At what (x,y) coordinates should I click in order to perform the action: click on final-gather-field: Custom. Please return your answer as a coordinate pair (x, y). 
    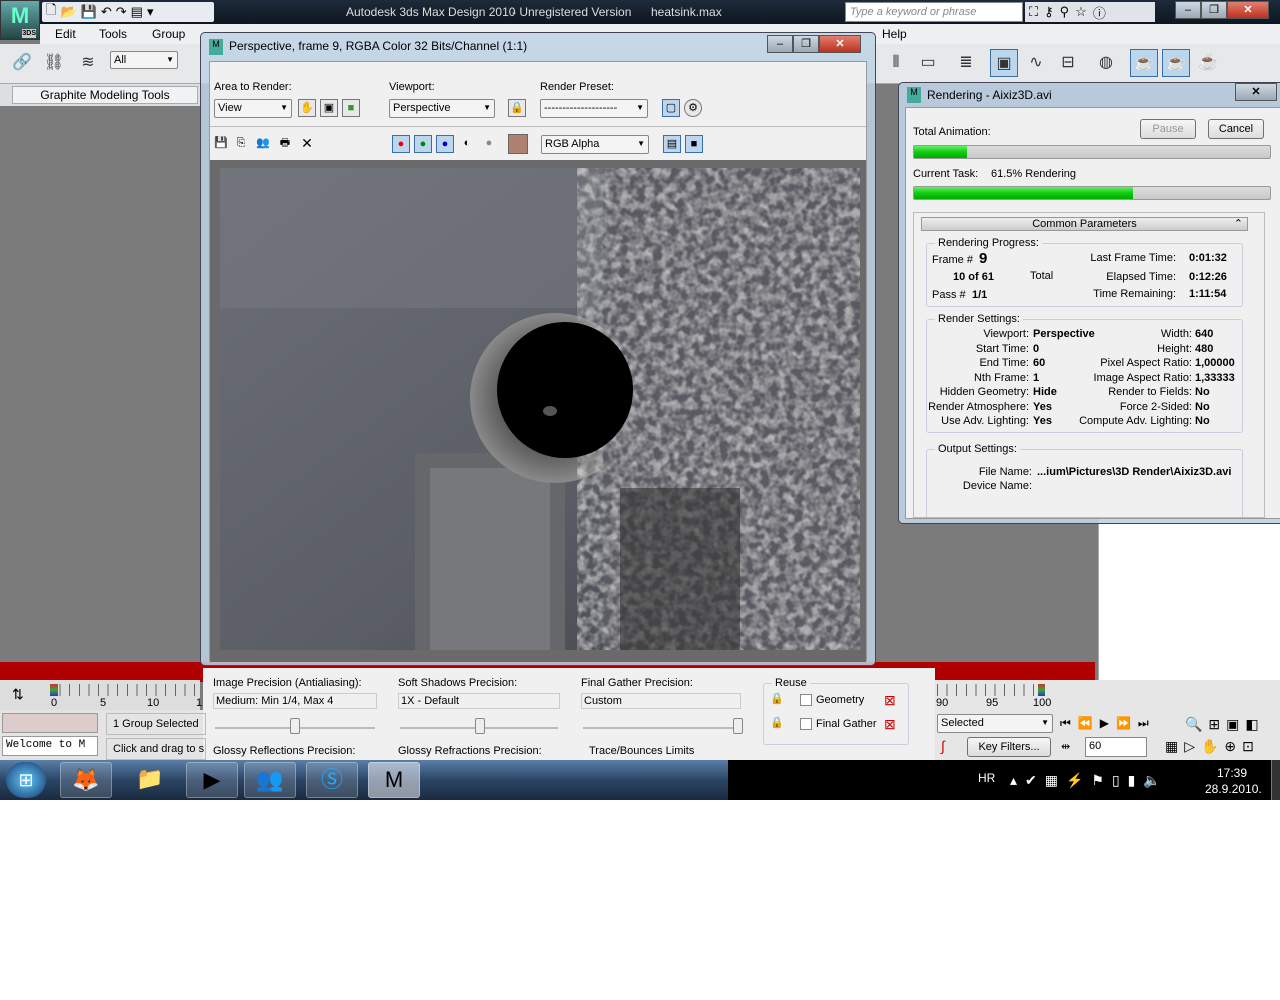
    Looking at the image, I should click on (661, 701).